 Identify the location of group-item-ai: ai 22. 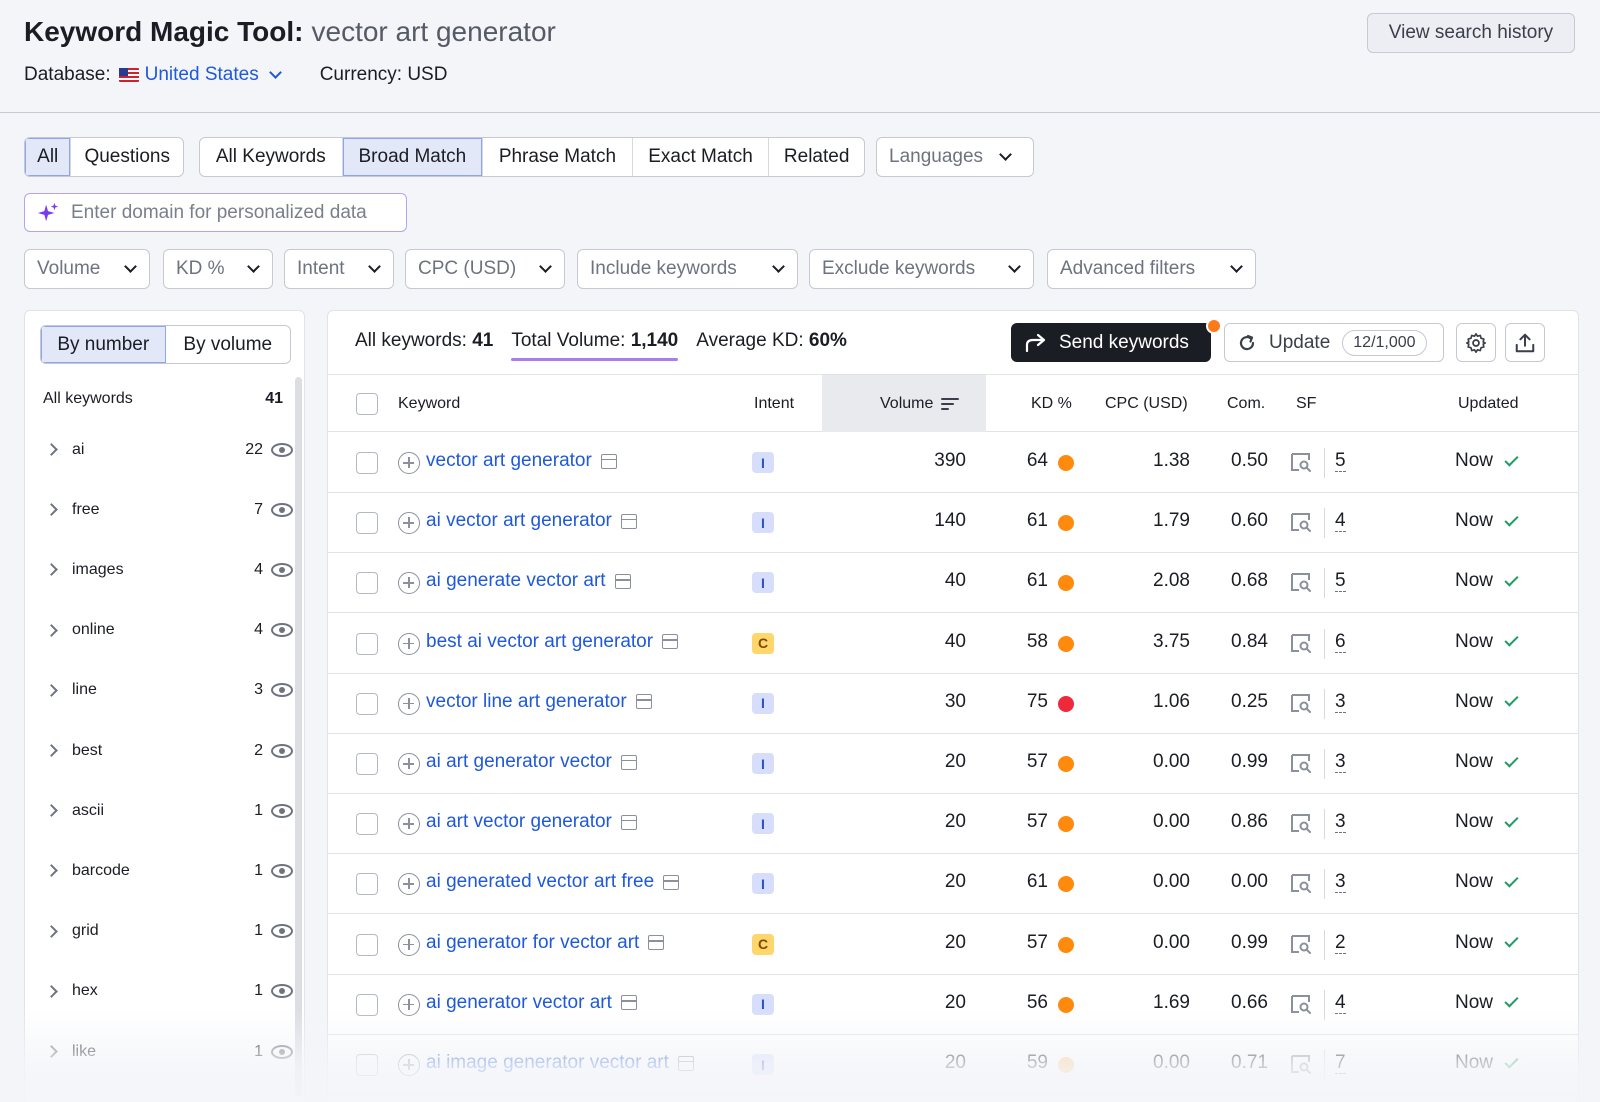
(160, 449).